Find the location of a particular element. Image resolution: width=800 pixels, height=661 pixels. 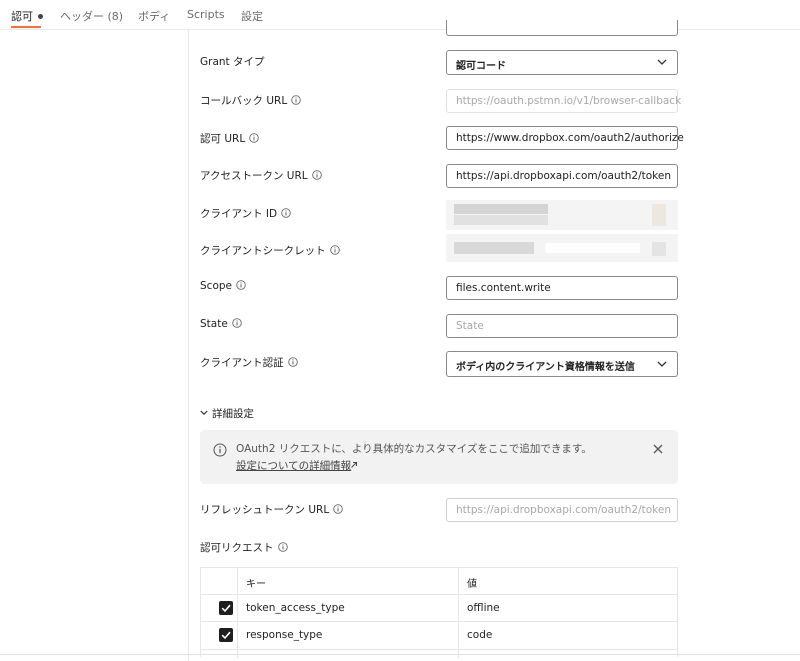

auth-url-input: https://www.dropbox.com/oauth2/authorize is located at coordinates (565, 138).